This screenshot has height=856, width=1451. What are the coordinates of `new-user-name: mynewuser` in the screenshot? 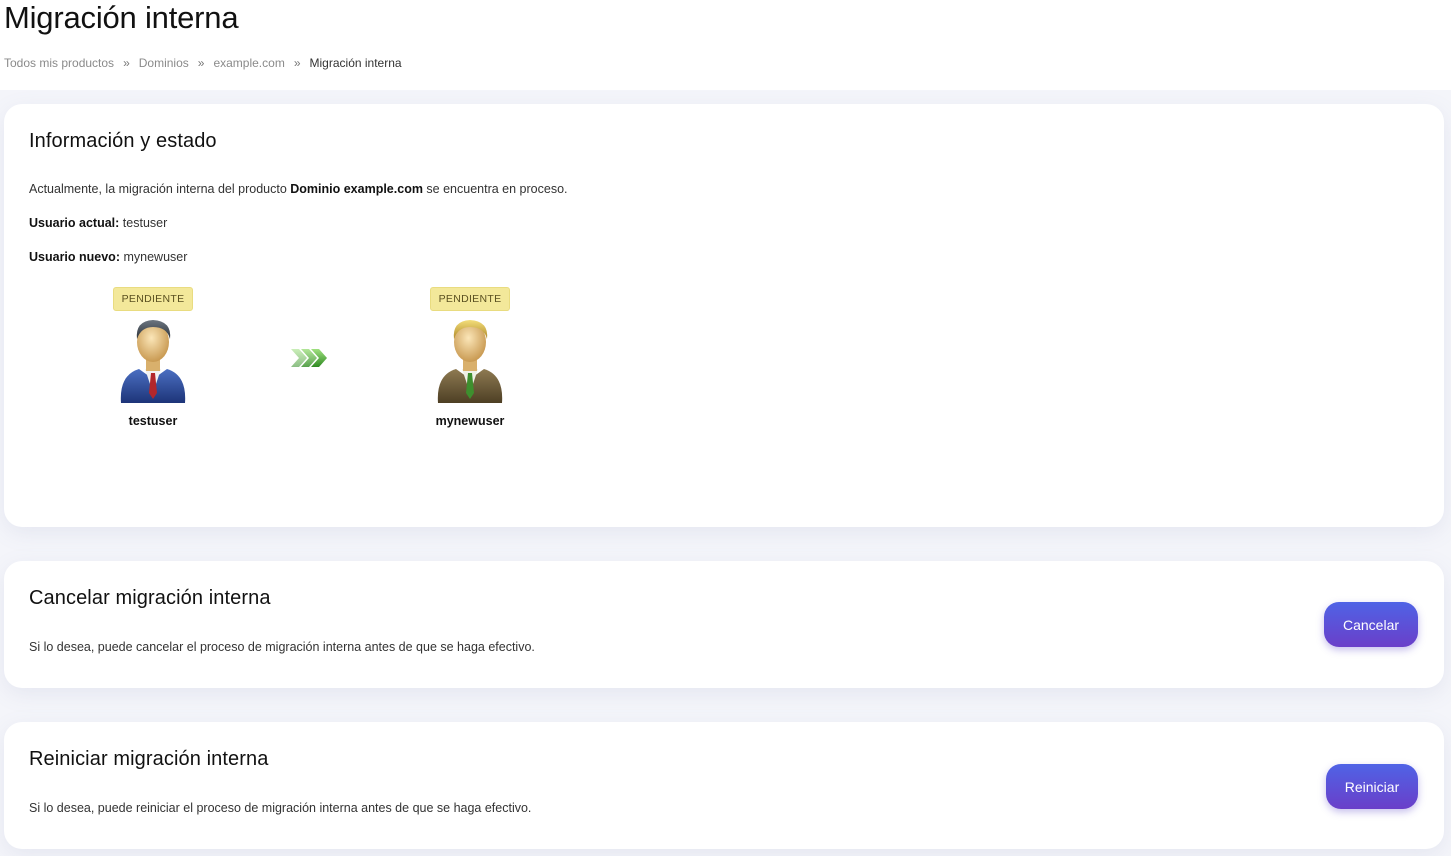 It's located at (470, 421).